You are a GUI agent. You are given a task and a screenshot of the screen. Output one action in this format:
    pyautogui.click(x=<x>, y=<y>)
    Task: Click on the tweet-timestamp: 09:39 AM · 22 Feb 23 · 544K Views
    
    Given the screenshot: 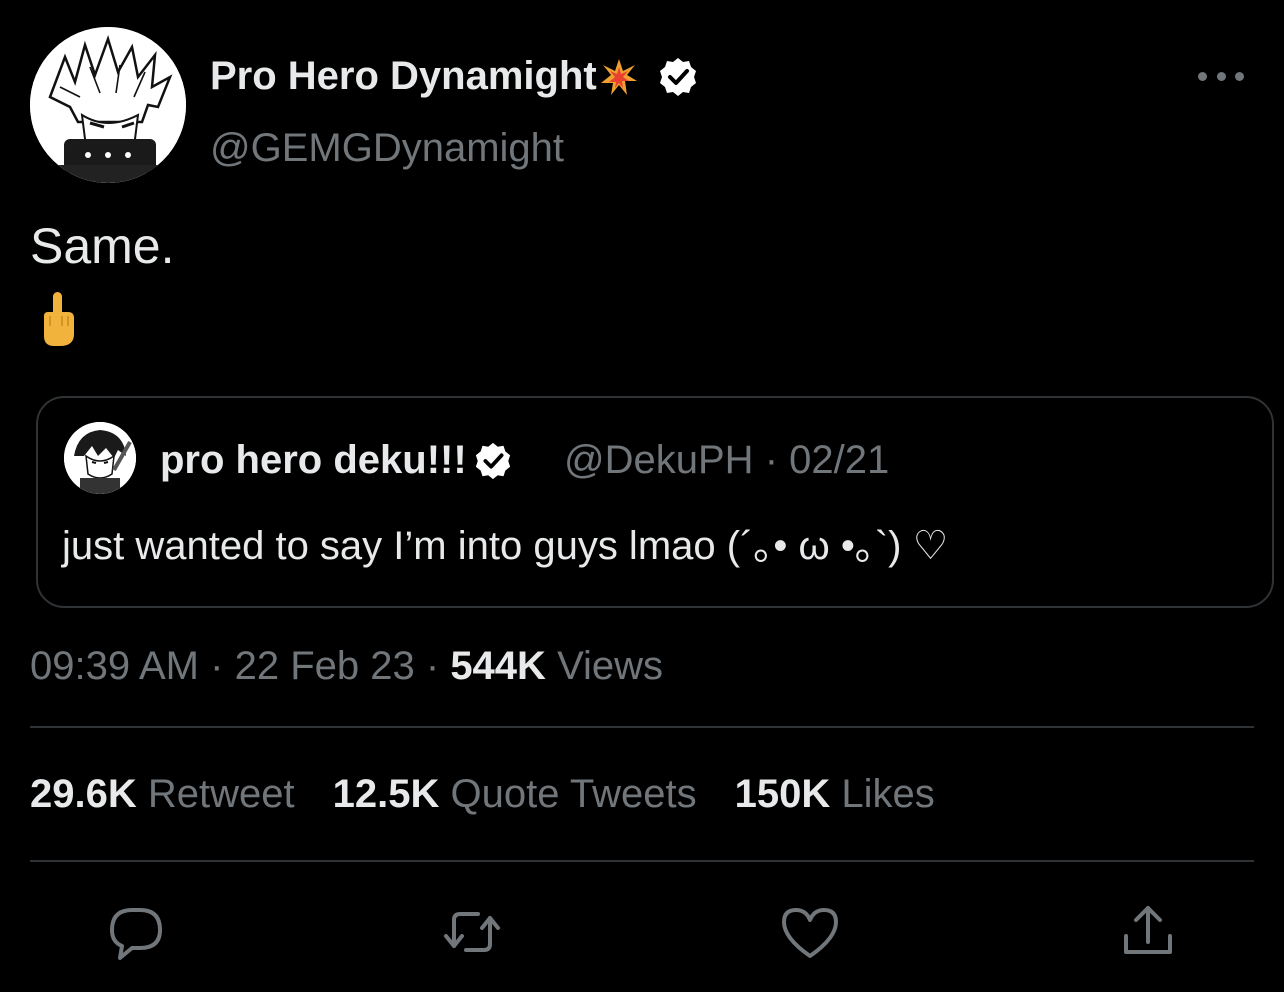 What is the action you would take?
    pyautogui.click(x=346, y=666)
    